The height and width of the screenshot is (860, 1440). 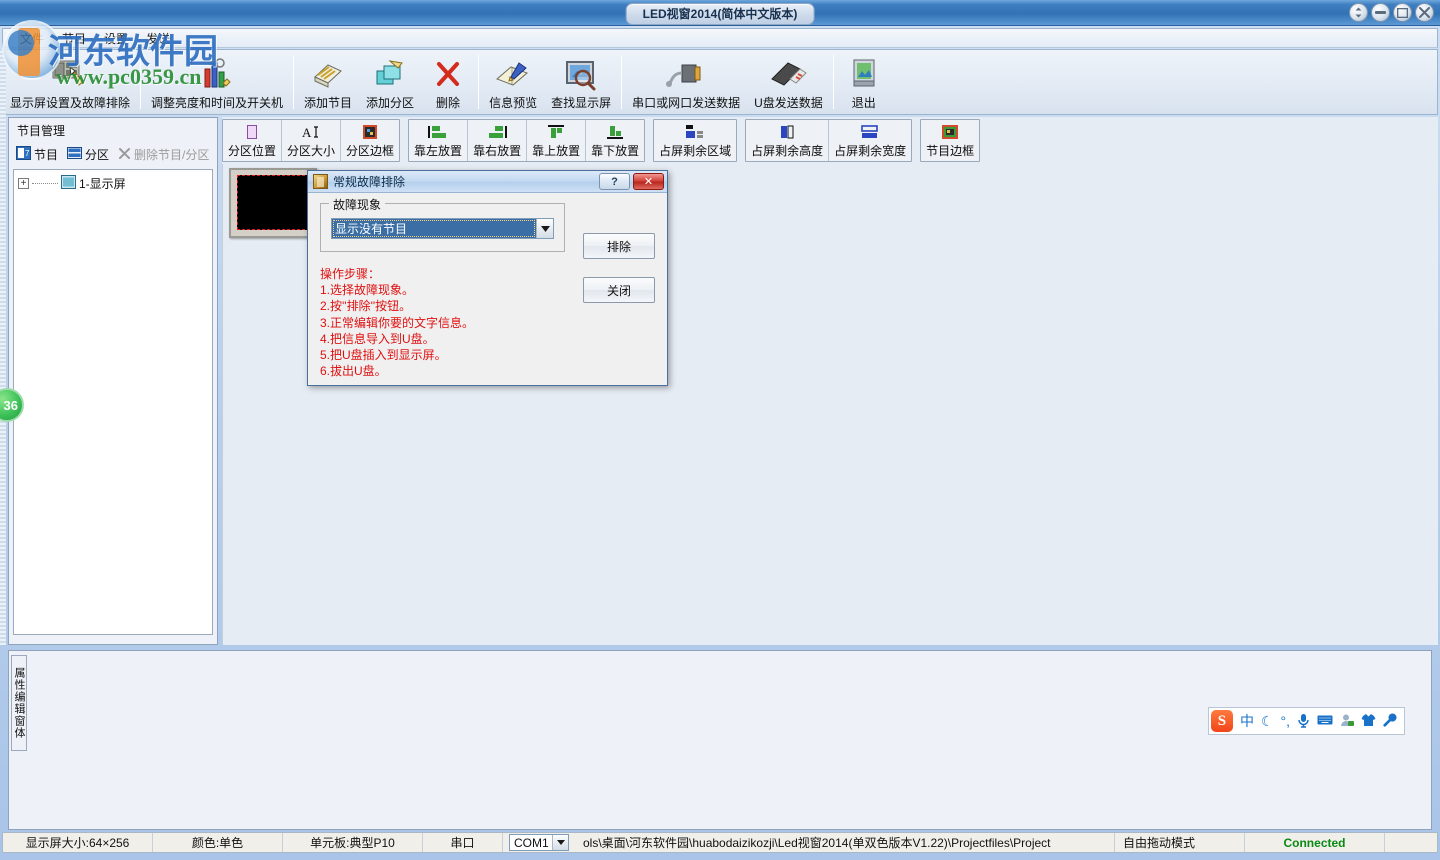 What do you see at coordinates (1380, 12) in the screenshot?
I see `minimize-button` at bounding box center [1380, 12].